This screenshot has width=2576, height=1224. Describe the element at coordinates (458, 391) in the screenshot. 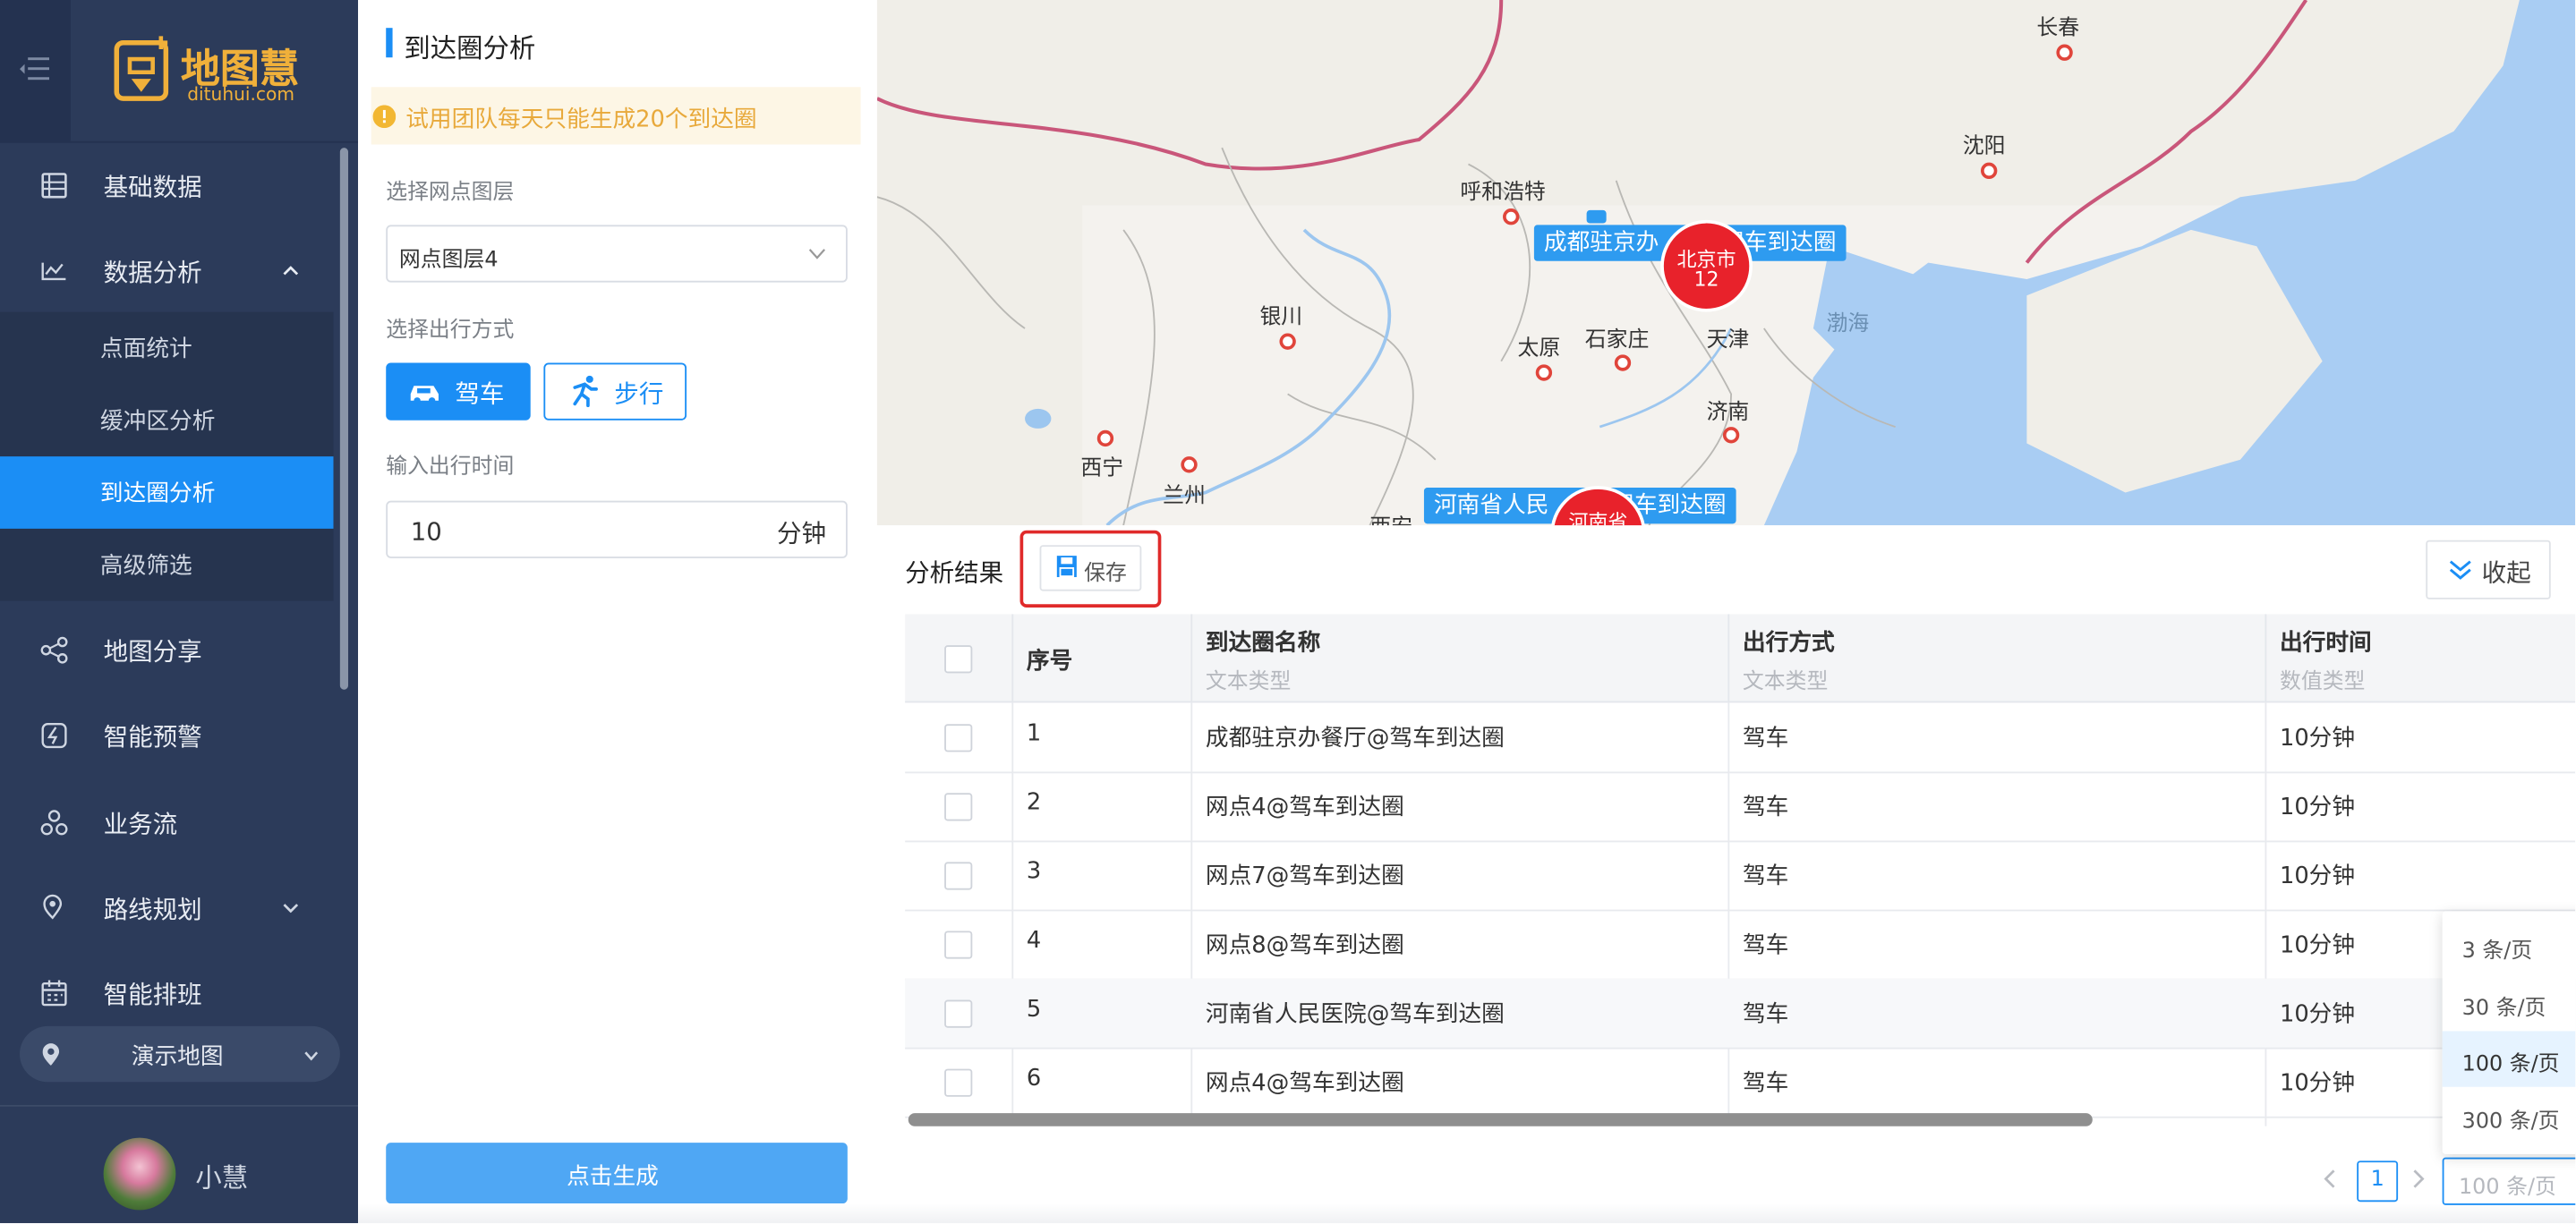

I see `mode-drive-button: 驾车` at that location.